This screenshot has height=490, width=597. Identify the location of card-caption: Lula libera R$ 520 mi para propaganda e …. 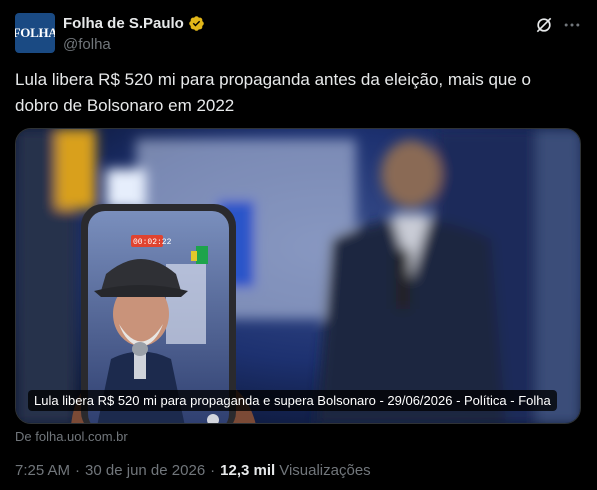
(292, 400).